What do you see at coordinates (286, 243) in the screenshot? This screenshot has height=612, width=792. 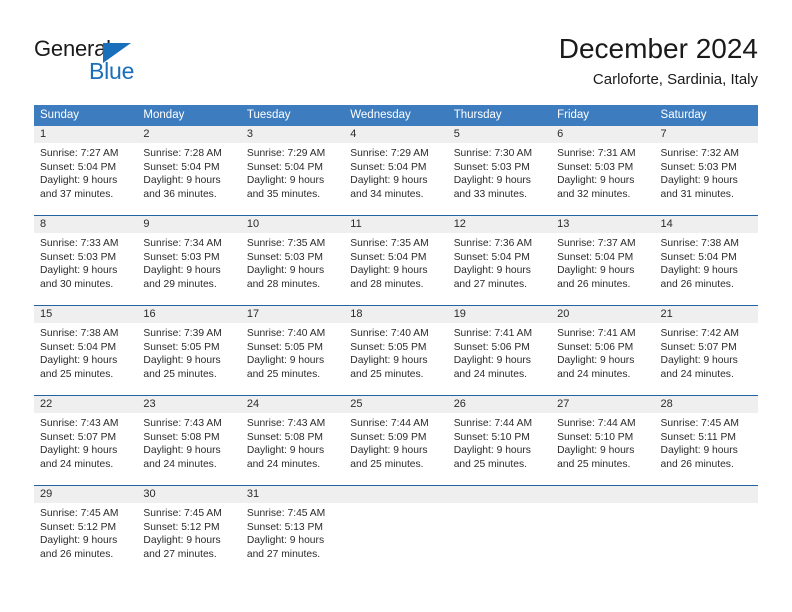 I see `sunrise-text: Sunrise: 7:35 AM` at bounding box center [286, 243].